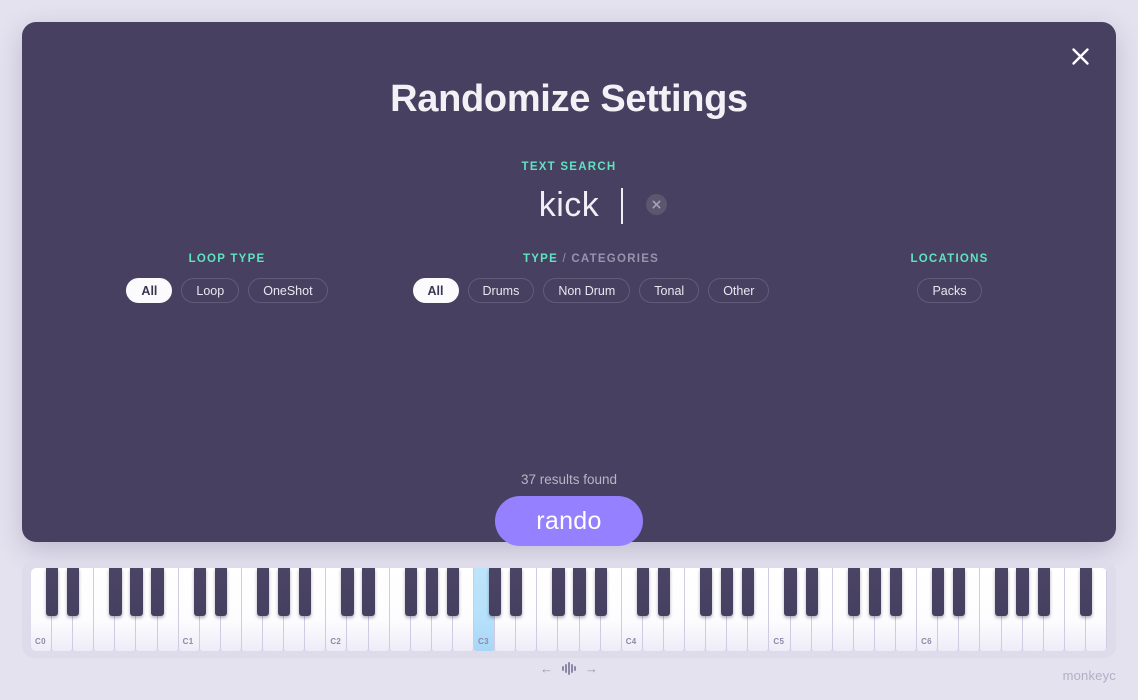 This screenshot has height=700, width=1138. I want to click on arrow-left-icon: ←, so click(546, 668).